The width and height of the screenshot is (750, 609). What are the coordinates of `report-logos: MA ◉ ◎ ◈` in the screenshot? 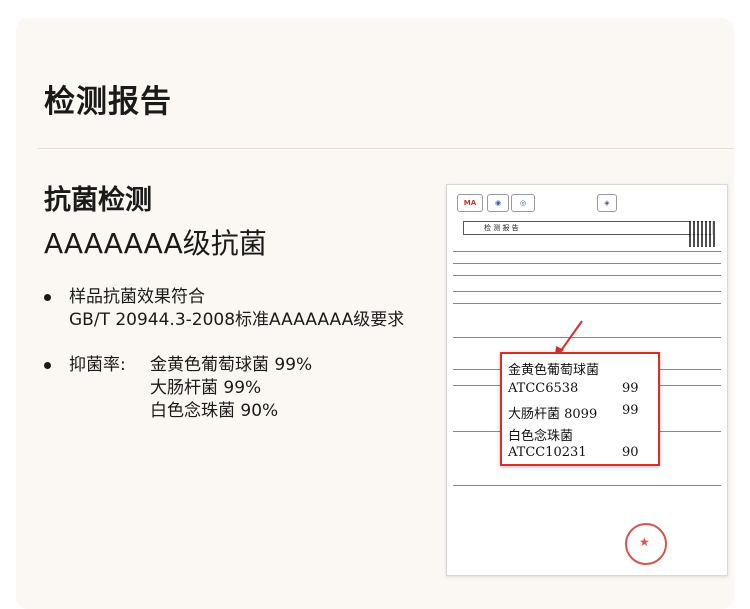 It's located at (587, 205).